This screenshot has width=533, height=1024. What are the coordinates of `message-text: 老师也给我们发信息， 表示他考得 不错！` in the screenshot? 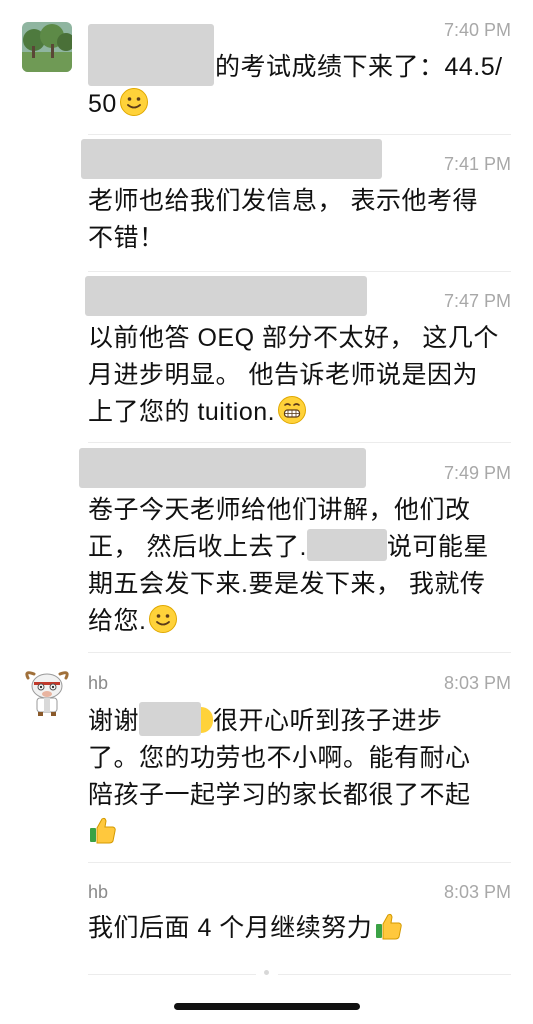 It's located at (303, 220).